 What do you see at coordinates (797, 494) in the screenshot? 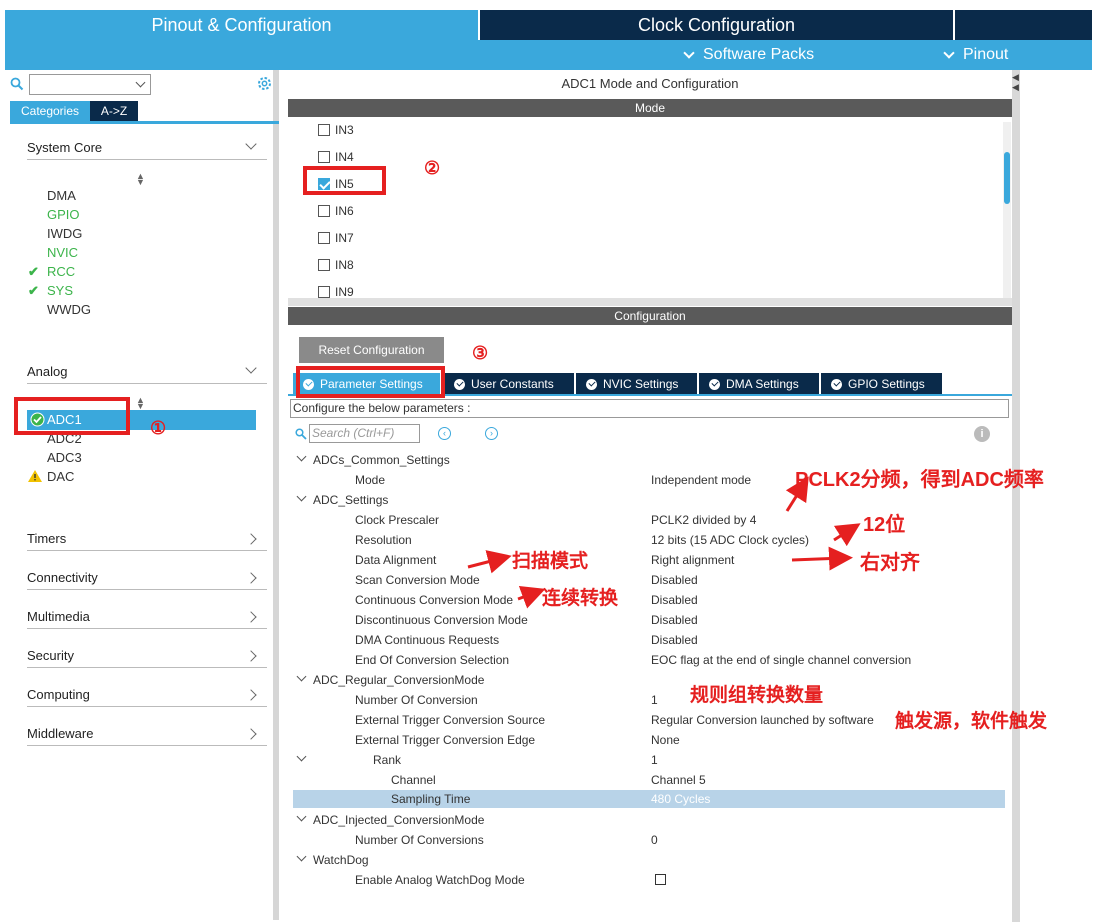
I see `arrow-pclk2` at bounding box center [797, 494].